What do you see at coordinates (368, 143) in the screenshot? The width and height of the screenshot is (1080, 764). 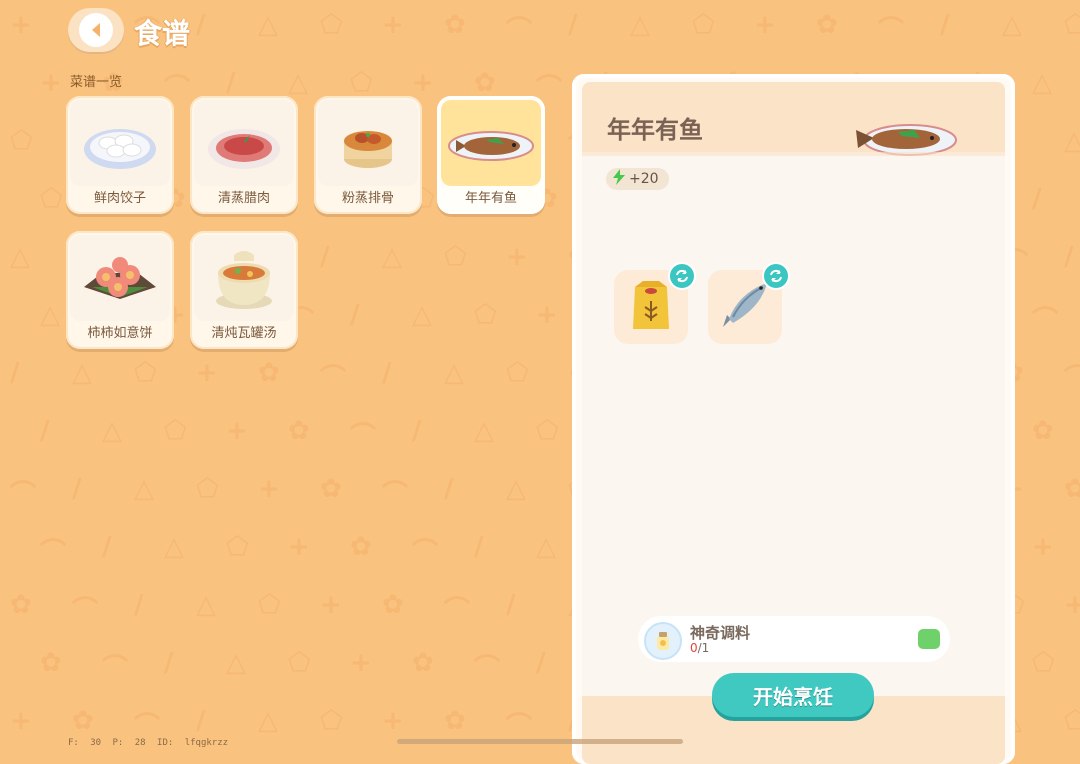 I see `steamed-ribs-icon` at bounding box center [368, 143].